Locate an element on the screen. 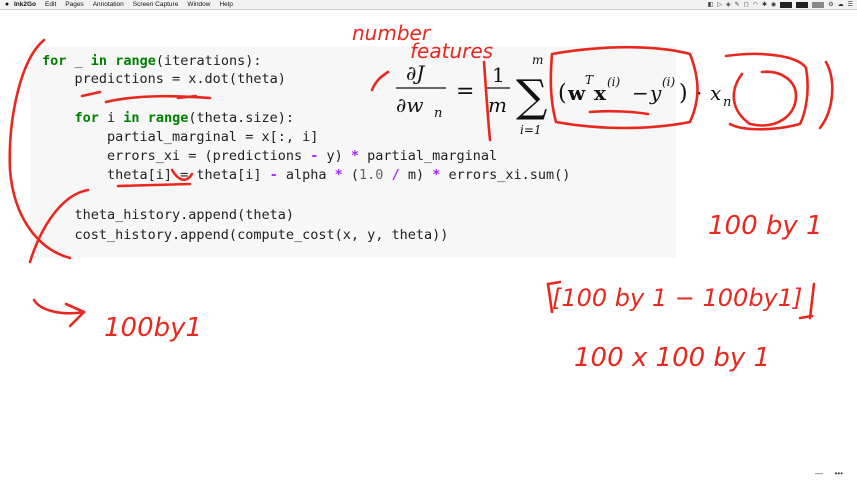 The height and width of the screenshot is (480, 857). menu-pages: Pages is located at coordinates (74, 4).